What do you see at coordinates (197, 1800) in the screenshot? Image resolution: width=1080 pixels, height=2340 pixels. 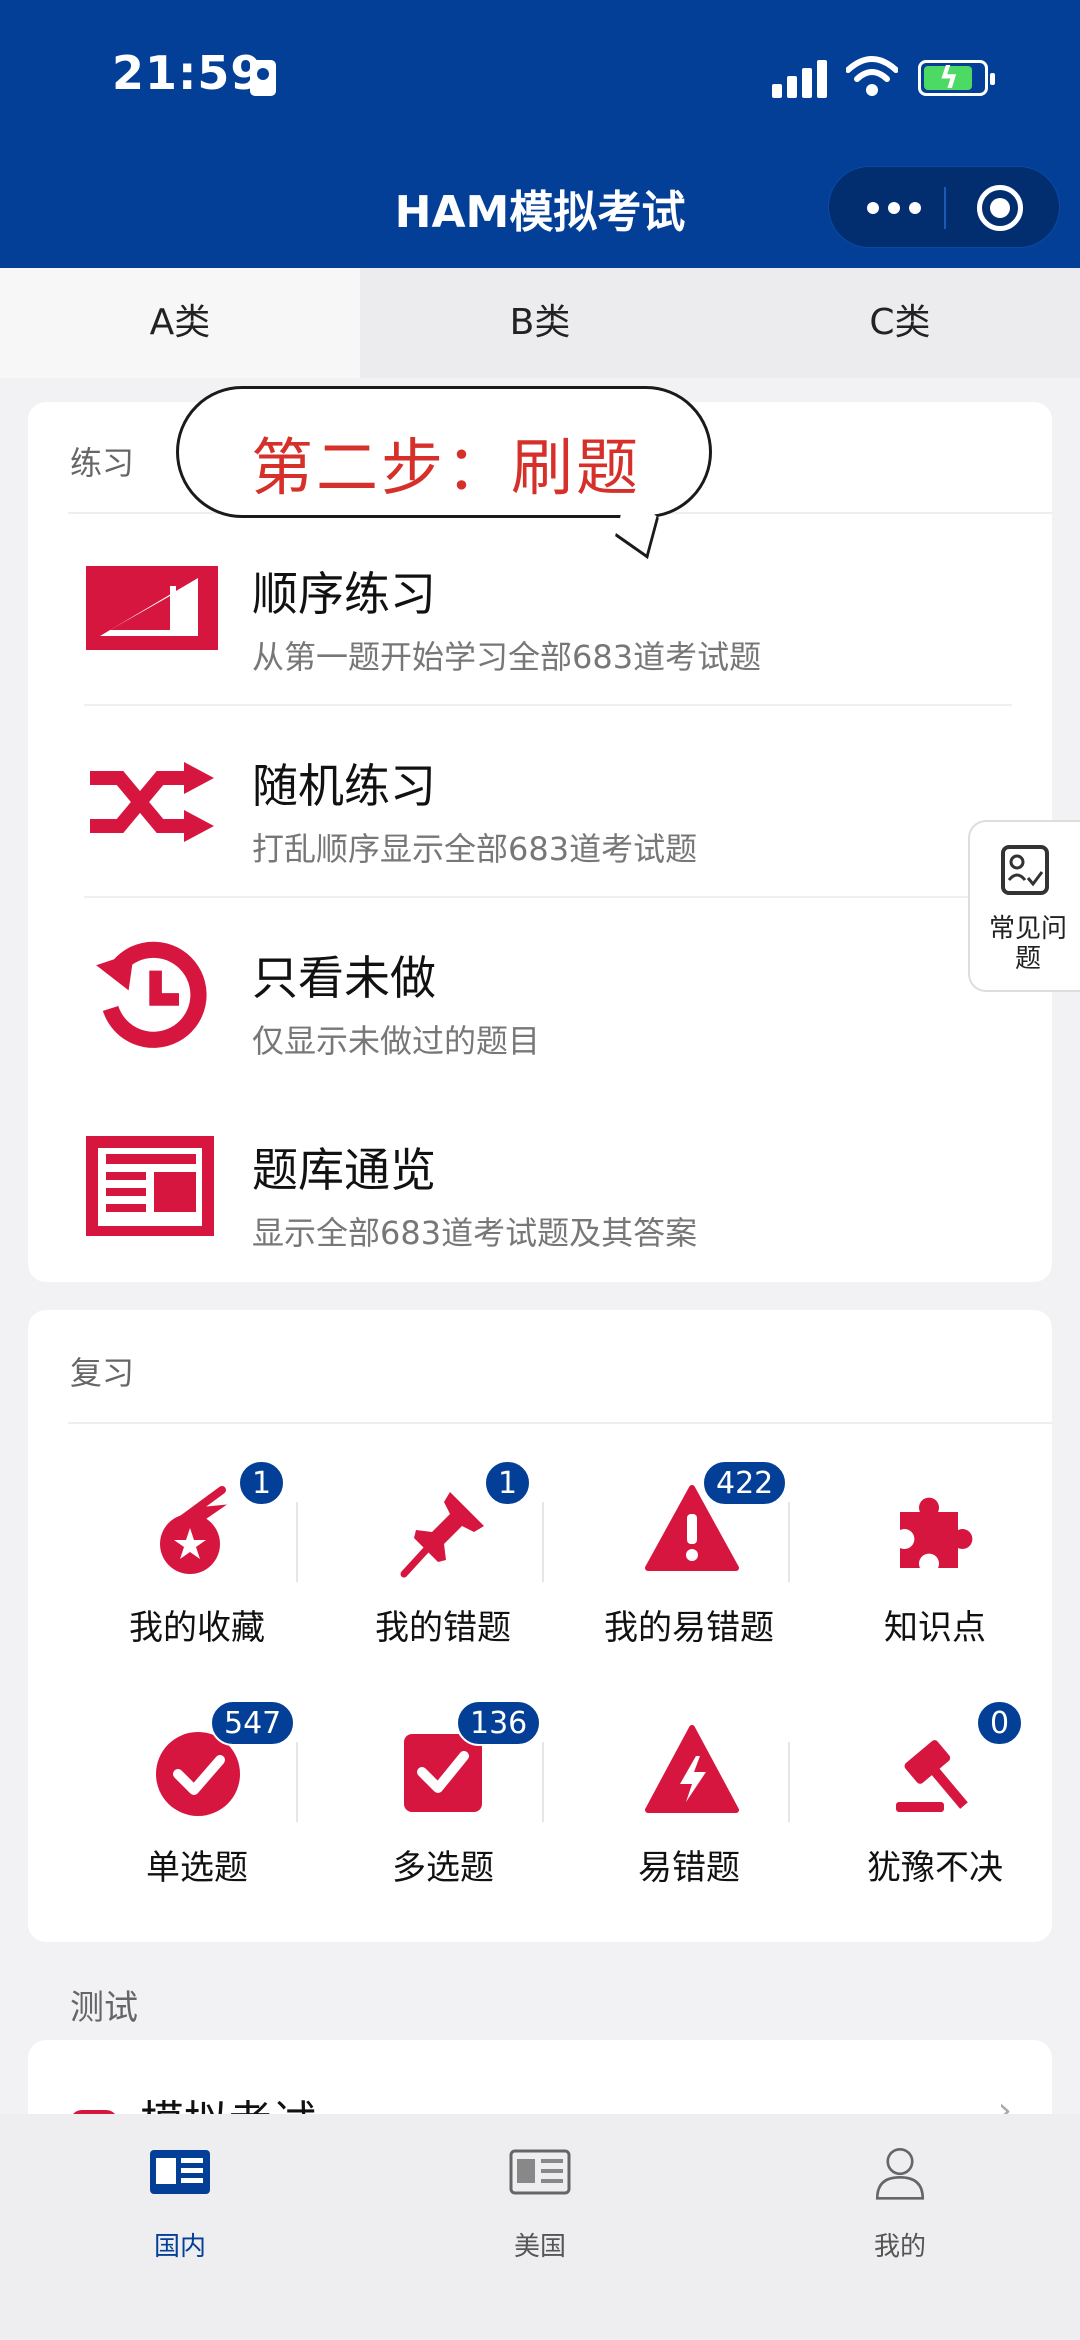 I see `review-item-single-choice: 547 单选题` at bounding box center [197, 1800].